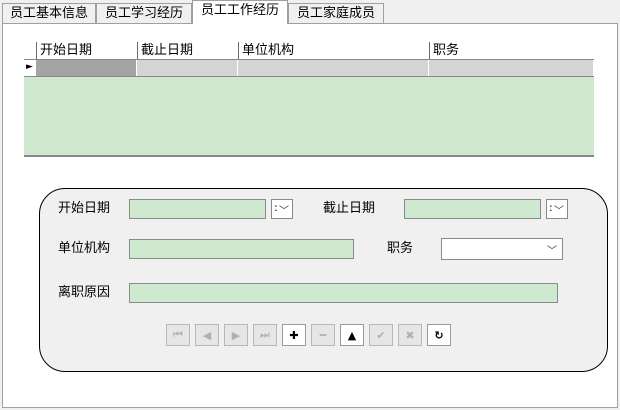 The width and height of the screenshot is (620, 410). What do you see at coordinates (333, 68) in the screenshot?
I see `cell-org` at bounding box center [333, 68].